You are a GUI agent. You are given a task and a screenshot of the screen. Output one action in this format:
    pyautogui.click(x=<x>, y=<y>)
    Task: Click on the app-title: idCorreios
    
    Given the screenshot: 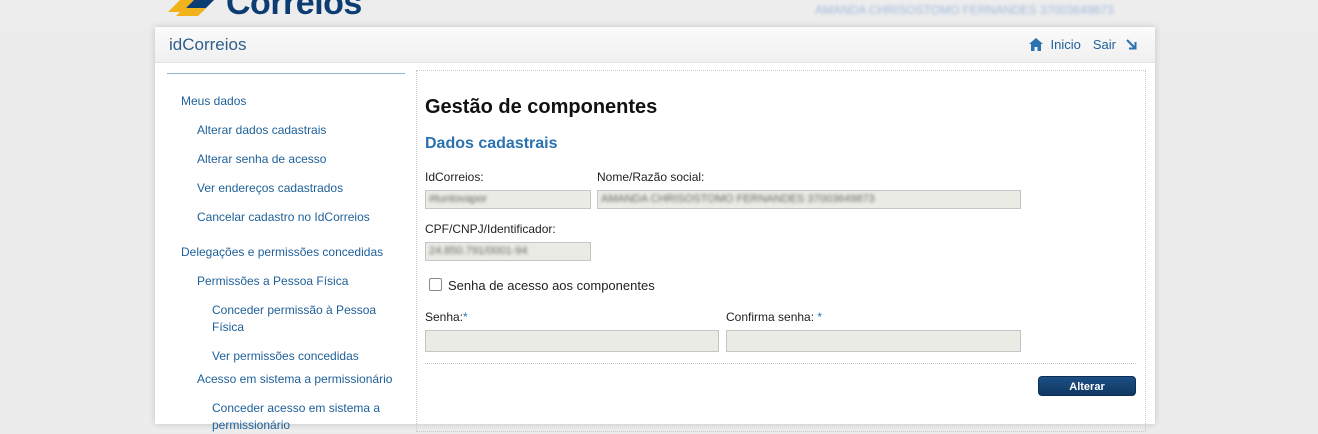 What is the action you would take?
    pyautogui.click(x=208, y=44)
    